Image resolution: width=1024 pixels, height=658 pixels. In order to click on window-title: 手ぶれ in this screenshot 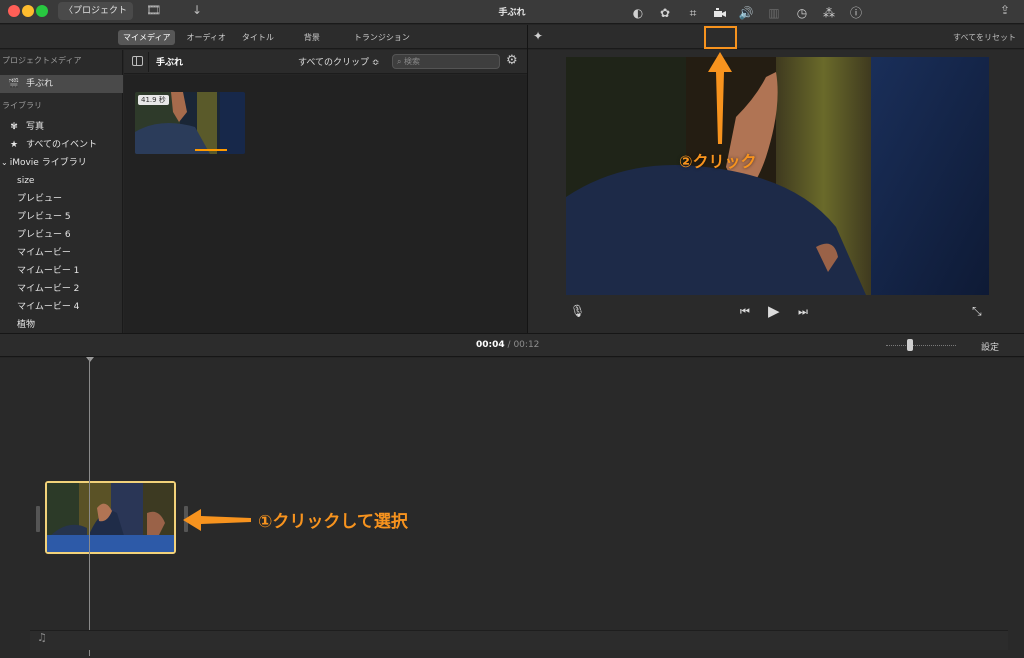, I will do `click(512, 13)`.